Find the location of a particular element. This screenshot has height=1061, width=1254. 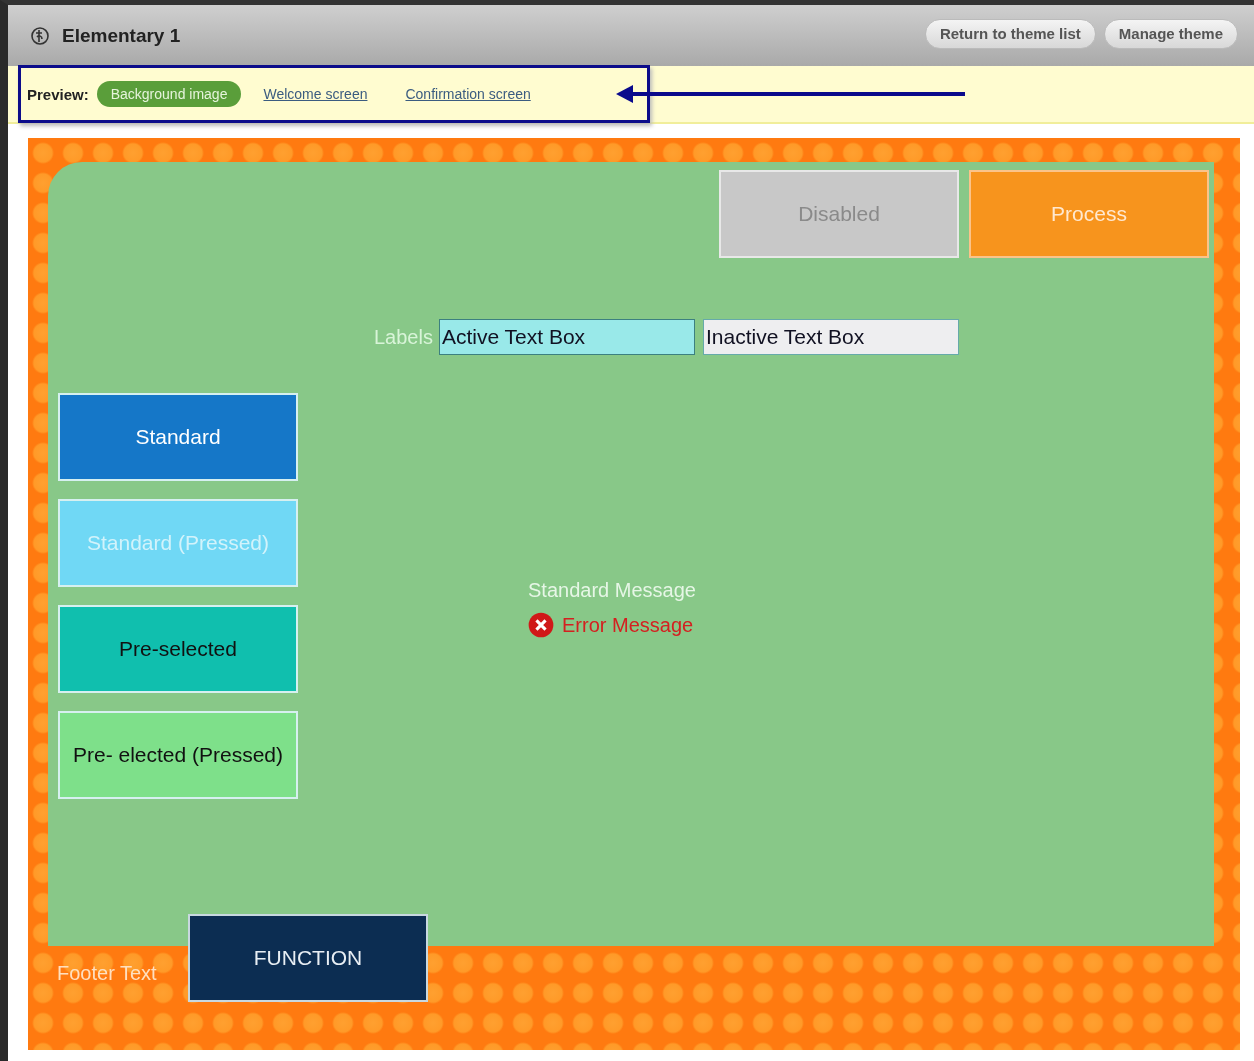

preview-tab: Welcome screen is located at coordinates (315, 94).